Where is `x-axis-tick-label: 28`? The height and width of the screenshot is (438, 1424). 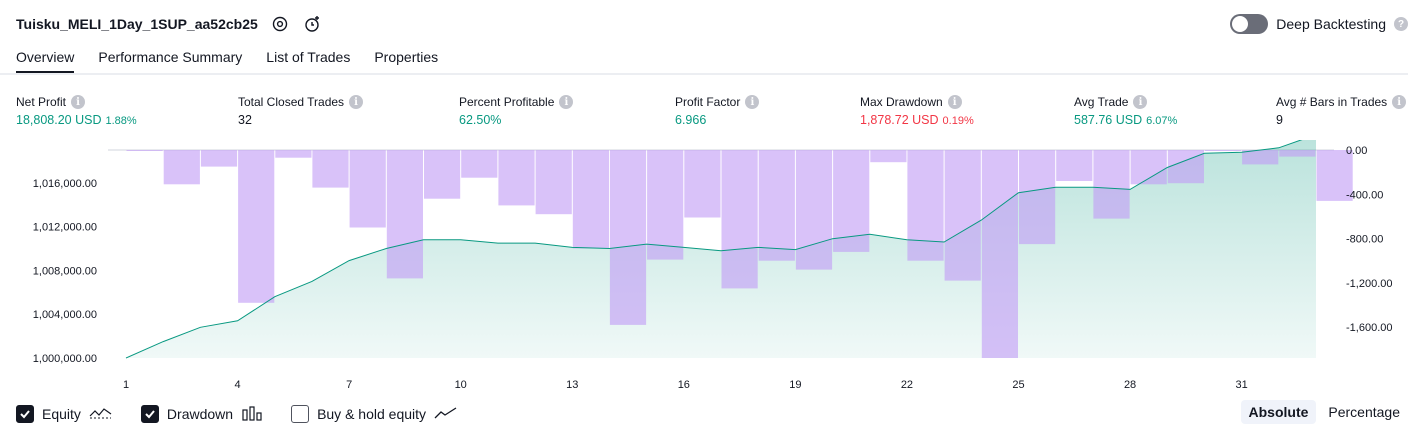 x-axis-tick-label: 28 is located at coordinates (1130, 385).